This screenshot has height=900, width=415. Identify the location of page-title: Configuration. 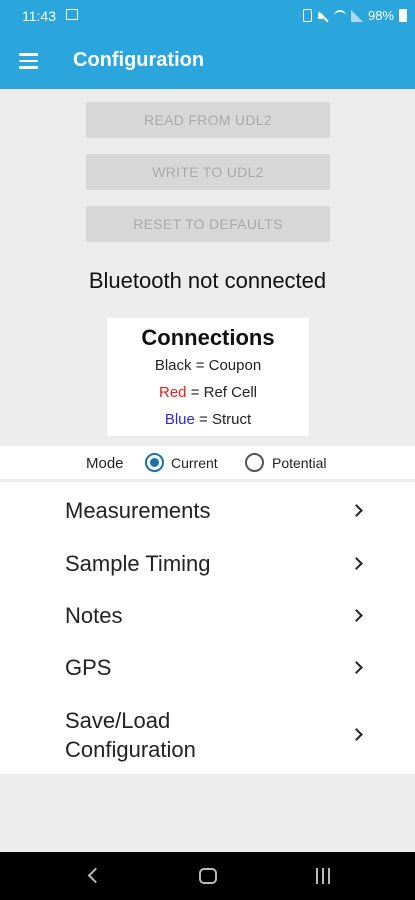
(139, 60).